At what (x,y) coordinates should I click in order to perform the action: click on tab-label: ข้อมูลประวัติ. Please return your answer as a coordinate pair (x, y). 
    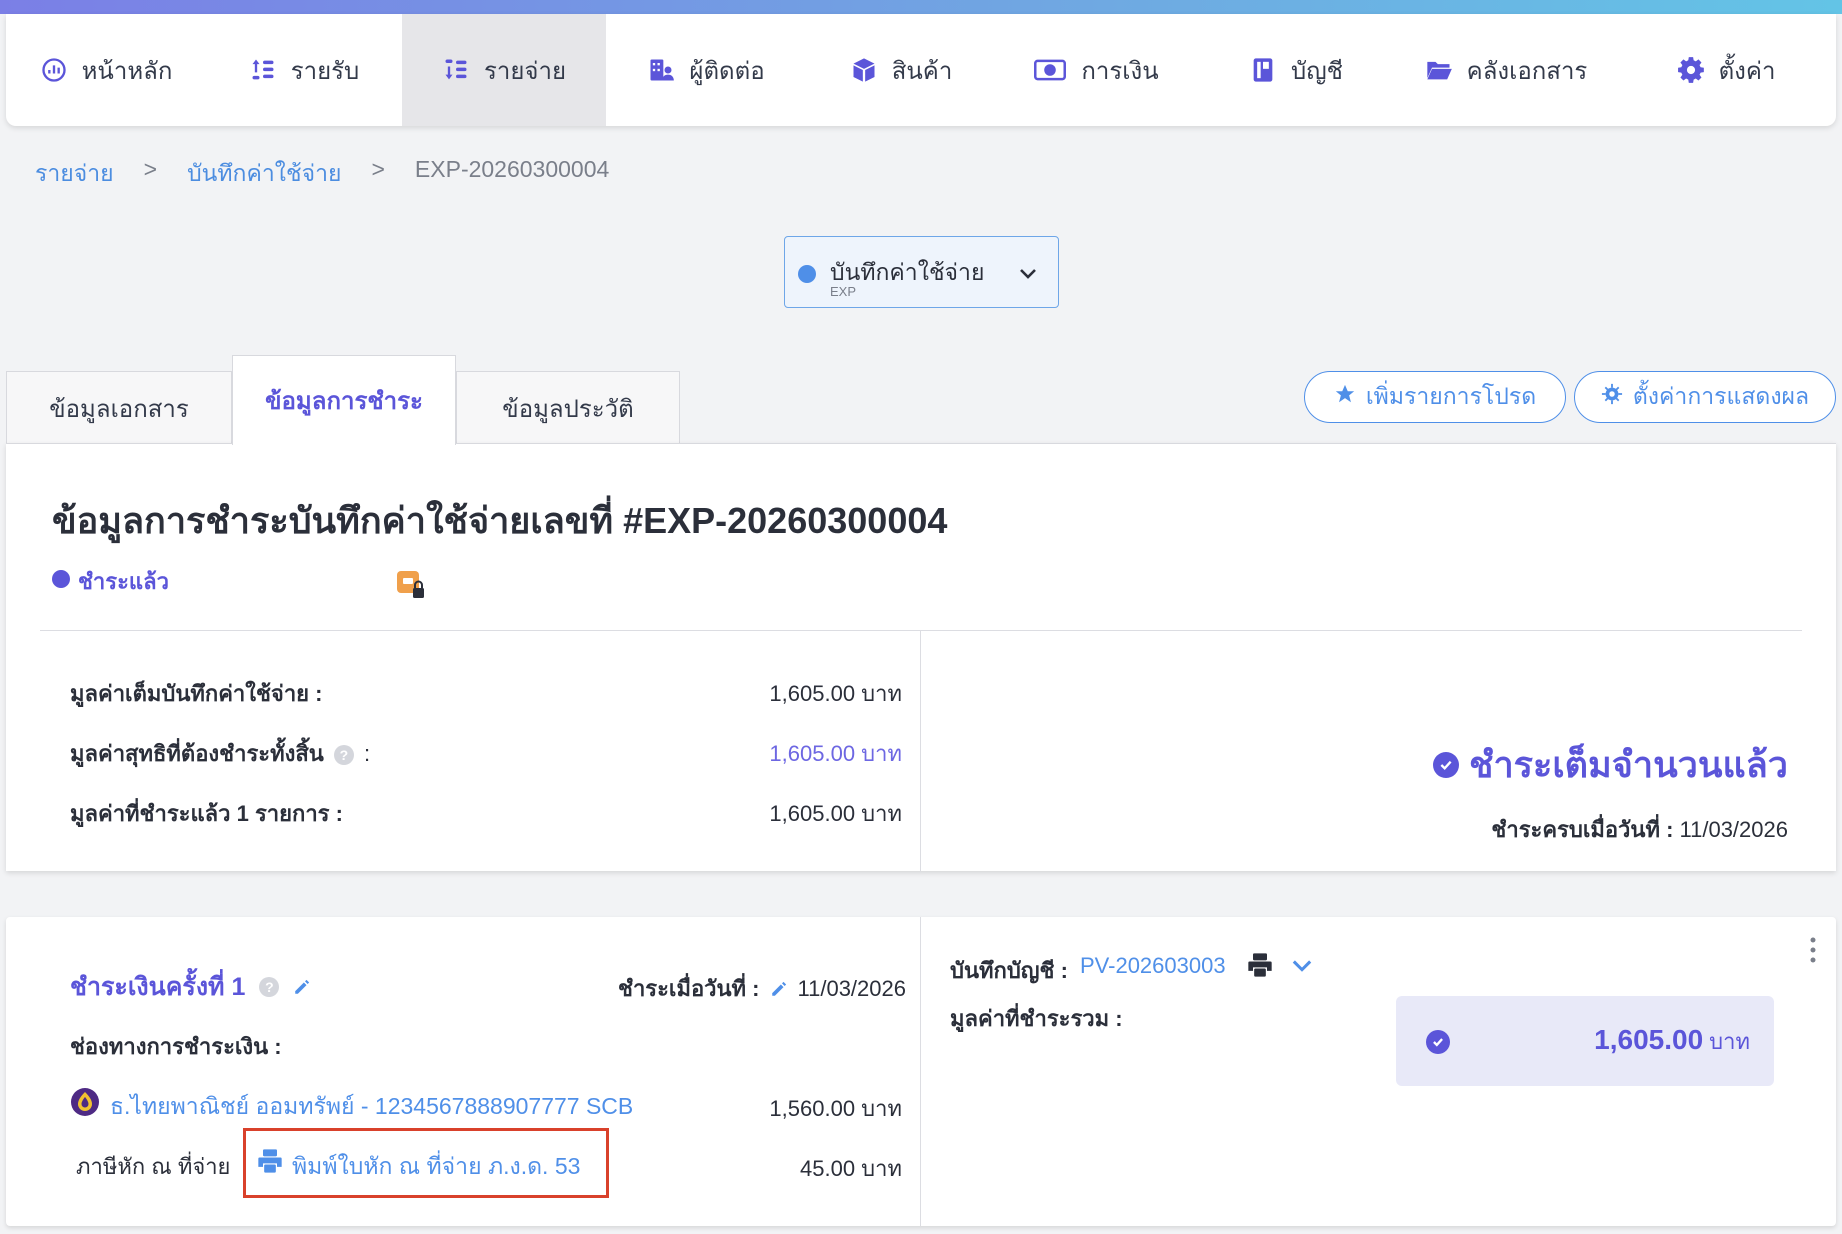
    Looking at the image, I should click on (568, 409).